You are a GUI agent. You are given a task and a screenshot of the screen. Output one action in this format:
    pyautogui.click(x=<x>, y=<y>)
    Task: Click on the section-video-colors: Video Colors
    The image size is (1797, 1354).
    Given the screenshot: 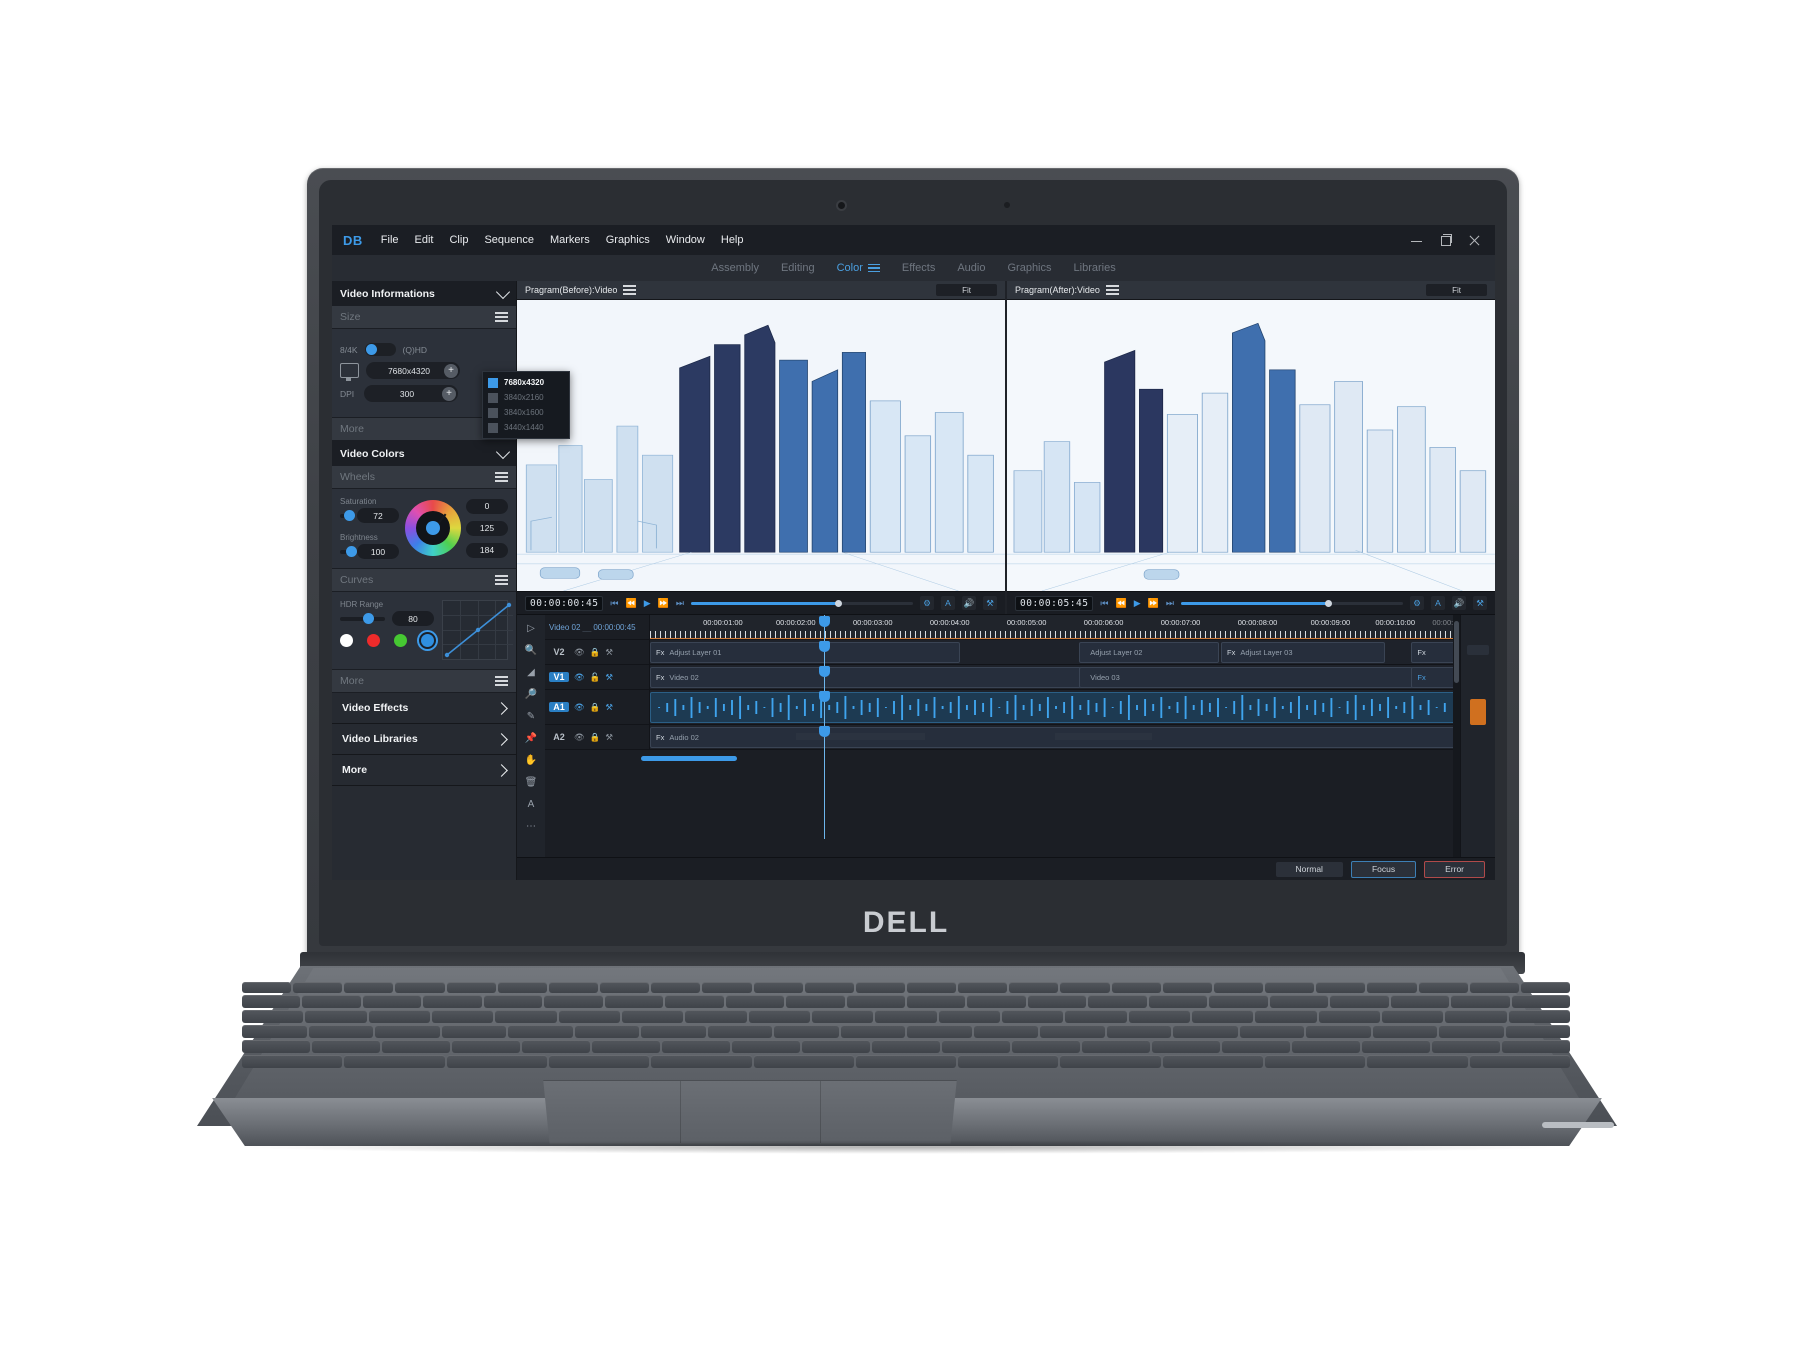 What is the action you would take?
    pyautogui.click(x=424, y=453)
    